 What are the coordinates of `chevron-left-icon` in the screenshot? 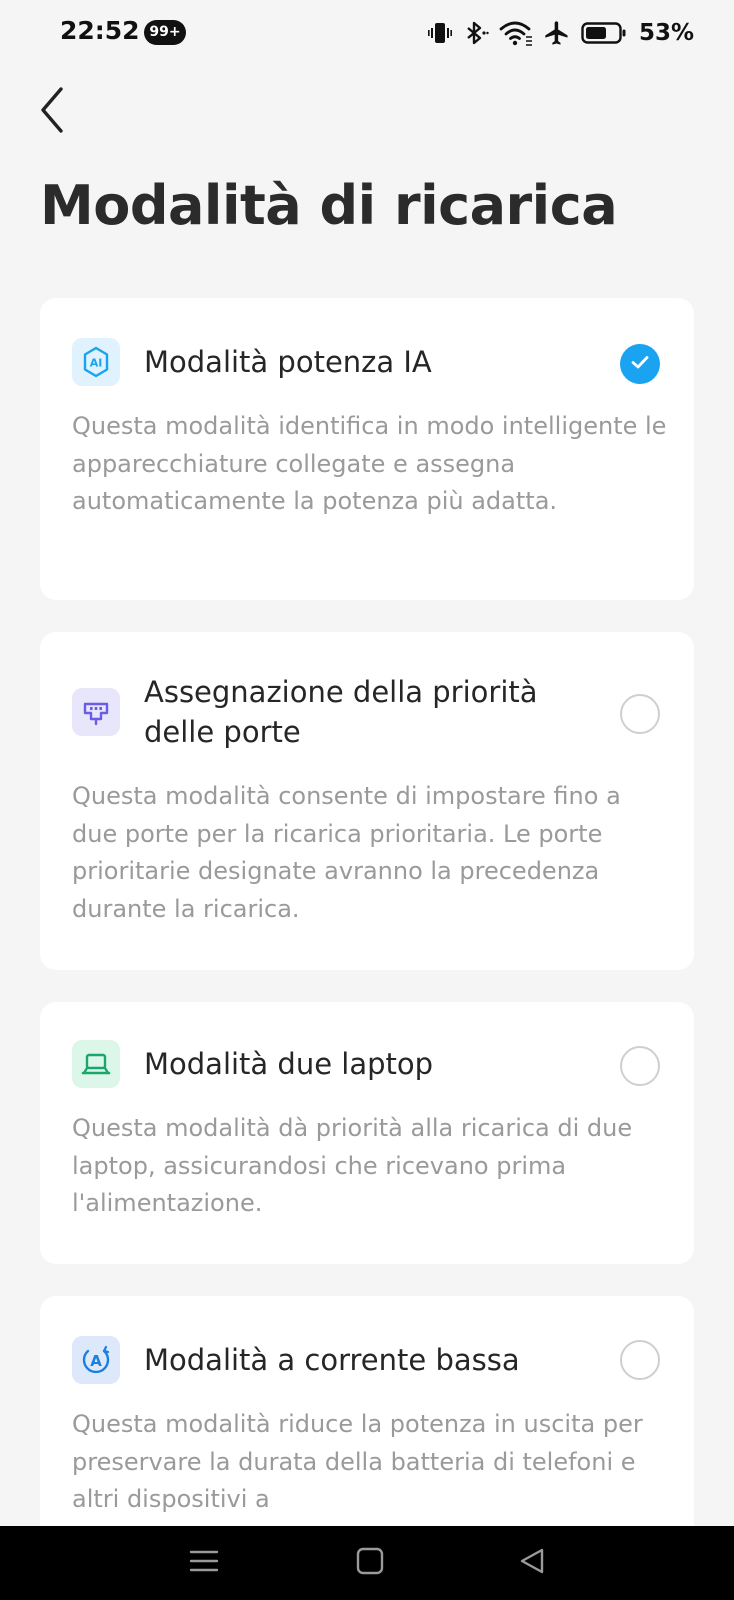 It's located at (52, 112).